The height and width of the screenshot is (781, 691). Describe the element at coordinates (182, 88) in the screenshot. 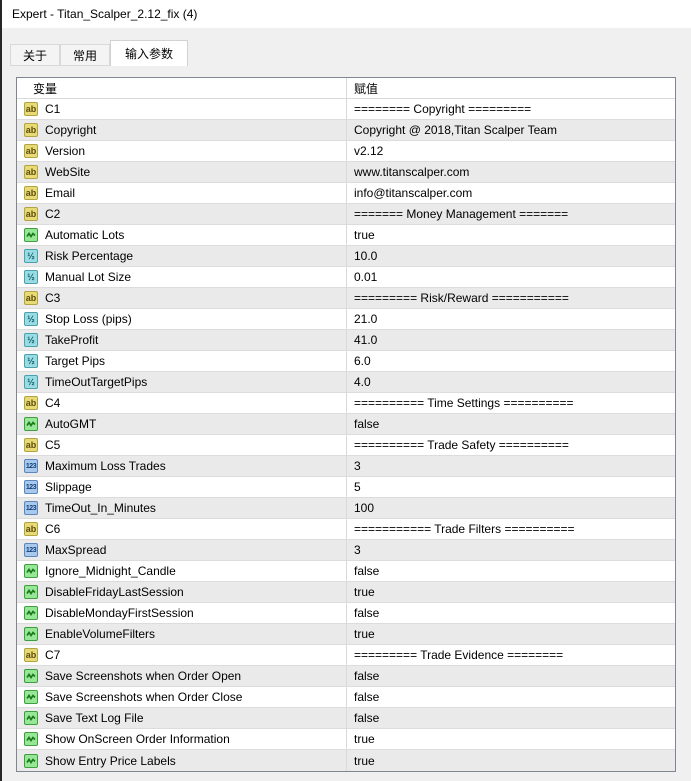

I see `column-header-variable: 变量` at that location.